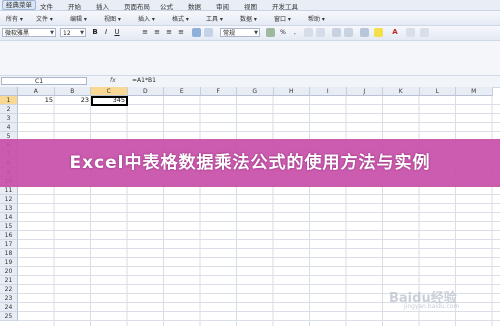 The image size is (500, 326). What do you see at coordinates (95, 32) in the screenshot?
I see `bold-icon: B` at bounding box center [95, 32].